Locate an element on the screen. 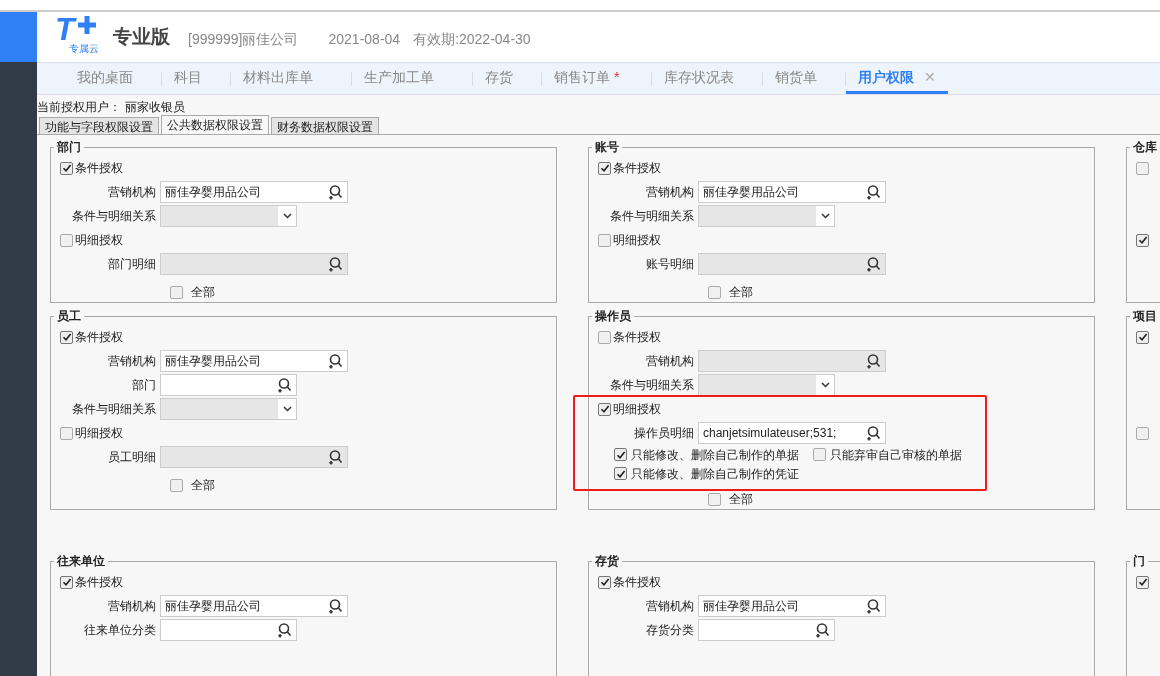  current-user-label: 当前授权用户： is located at coordinates (79, 107).